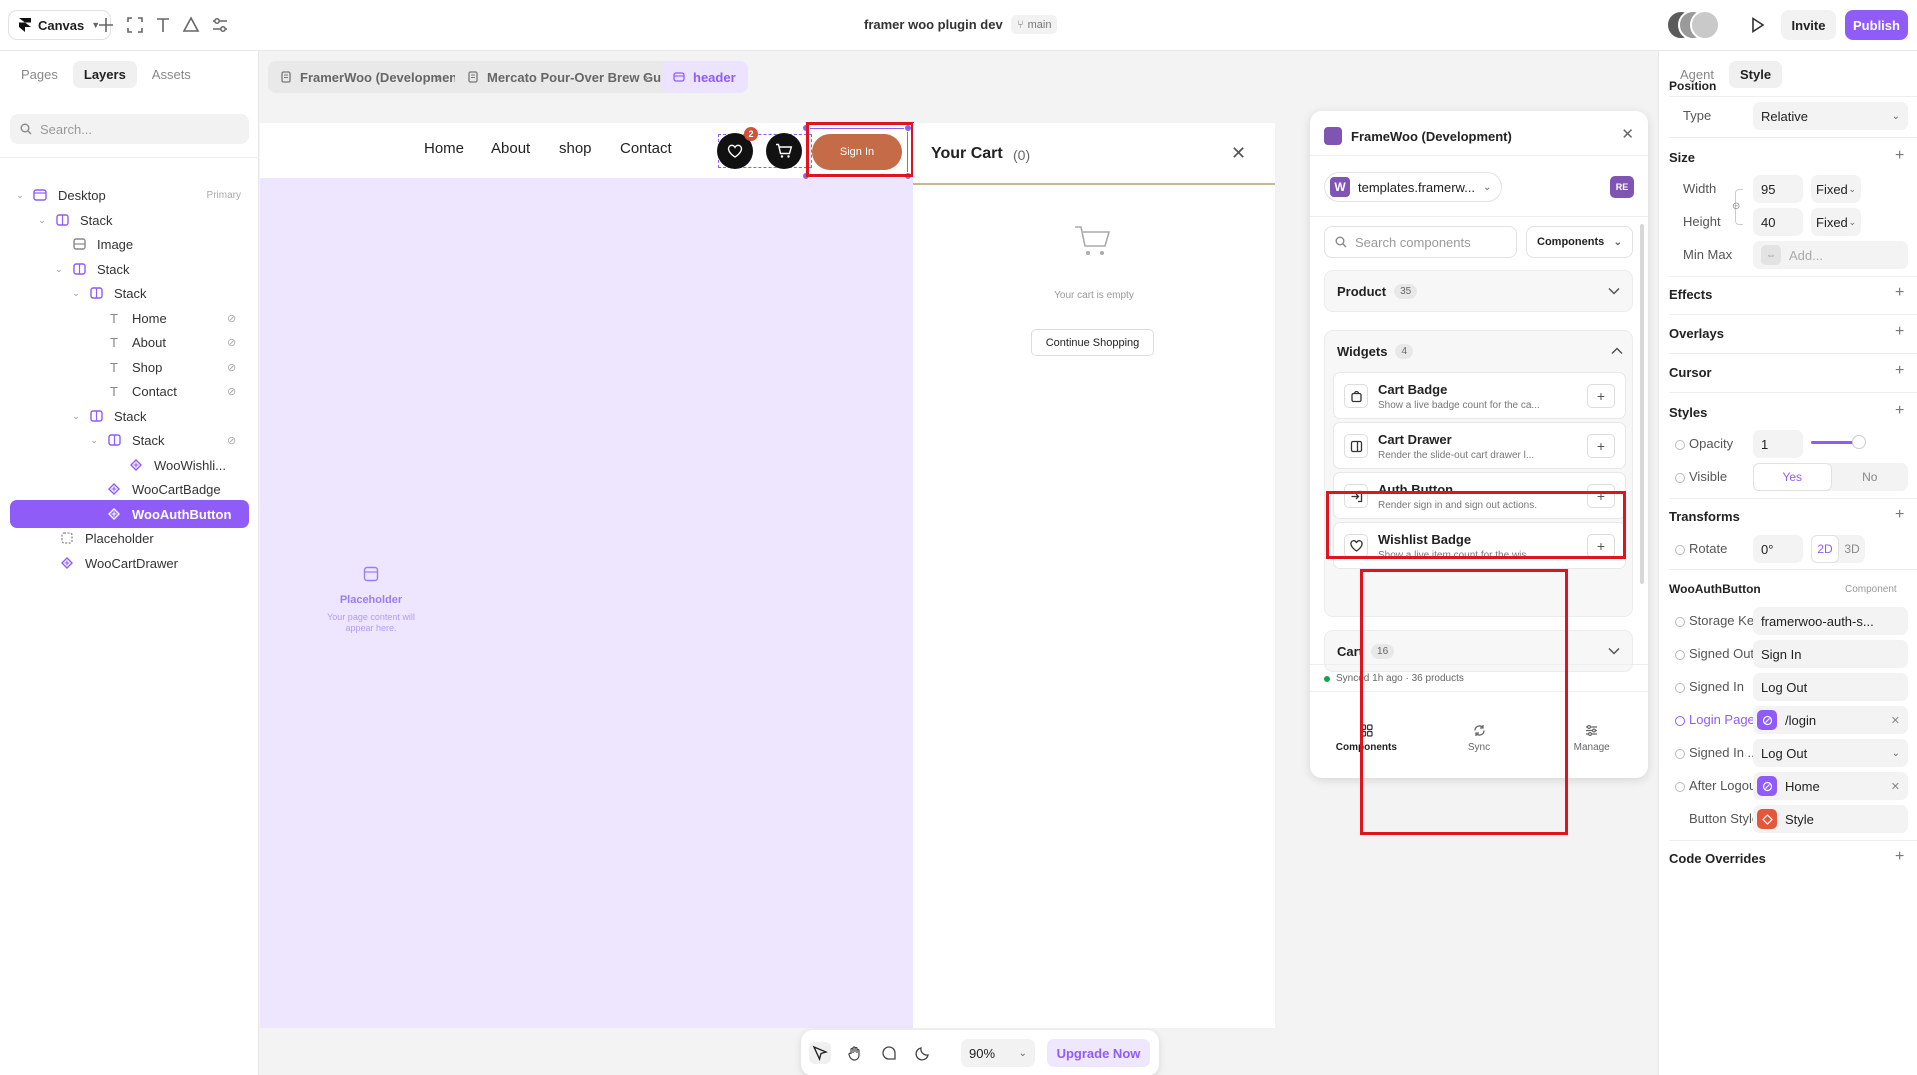 The width and height of the screenshot is (1917, 1075). I want to click on comment-tool-icon, so click(889, 1053).